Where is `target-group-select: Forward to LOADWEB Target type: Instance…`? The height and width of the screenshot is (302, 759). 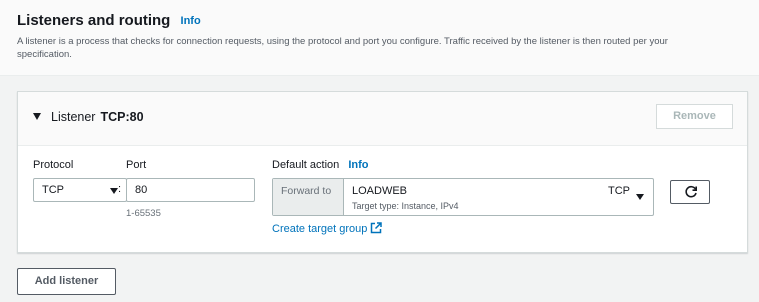 target-group-select: Forward to LOADWEB Target type: Instance… is located at coordinates (463, 197).